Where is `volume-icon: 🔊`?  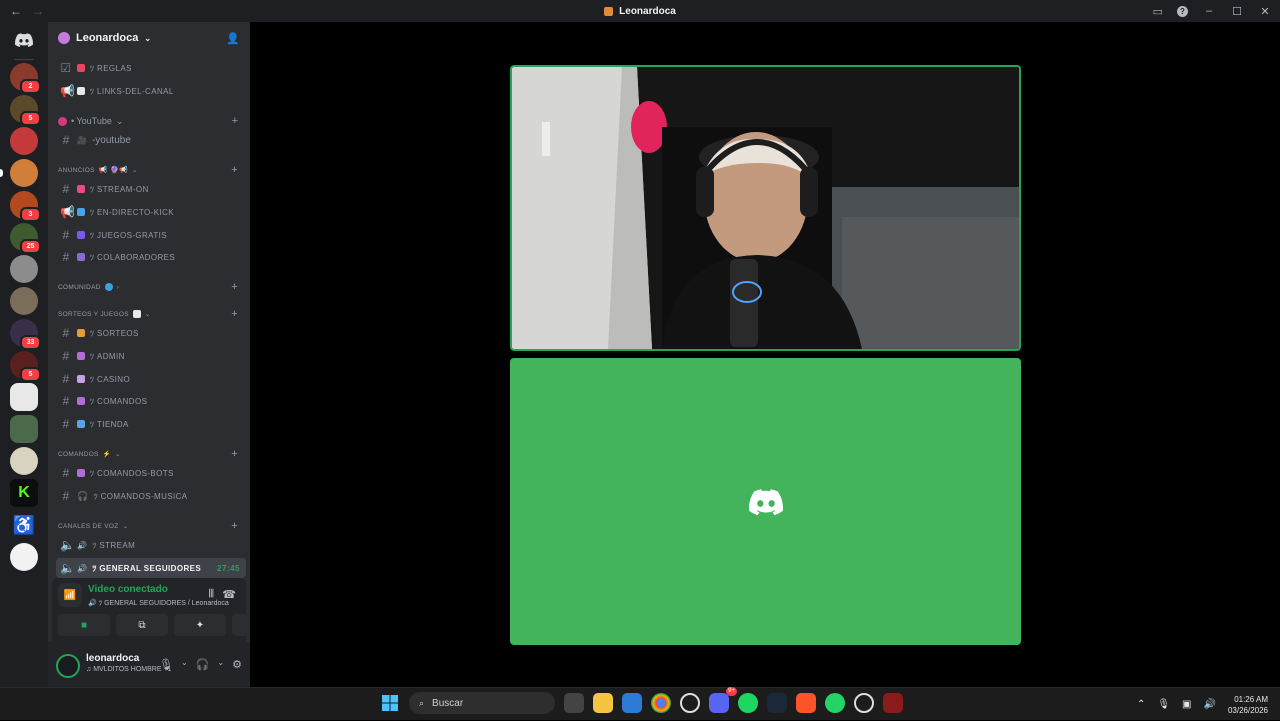
volume-icon: 🔊 is located at coordinates (1210, 704).